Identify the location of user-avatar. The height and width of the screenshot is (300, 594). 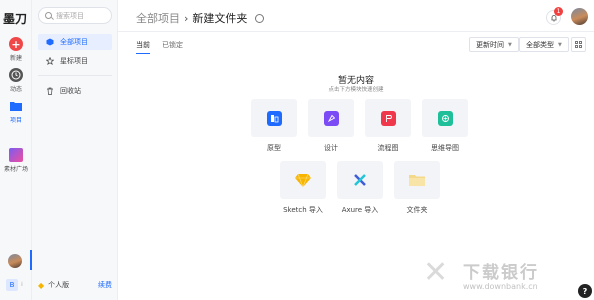
(15, 261).